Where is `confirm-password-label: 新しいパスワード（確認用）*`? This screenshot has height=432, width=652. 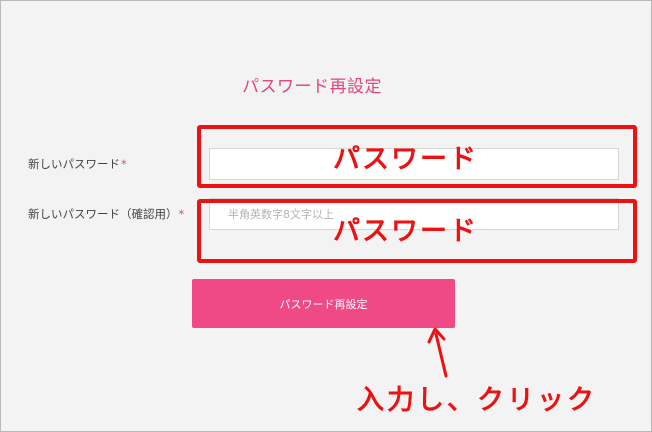 confirm-password-label: 新しいパスワード（確認用）* is located at coordinates (106, 214).